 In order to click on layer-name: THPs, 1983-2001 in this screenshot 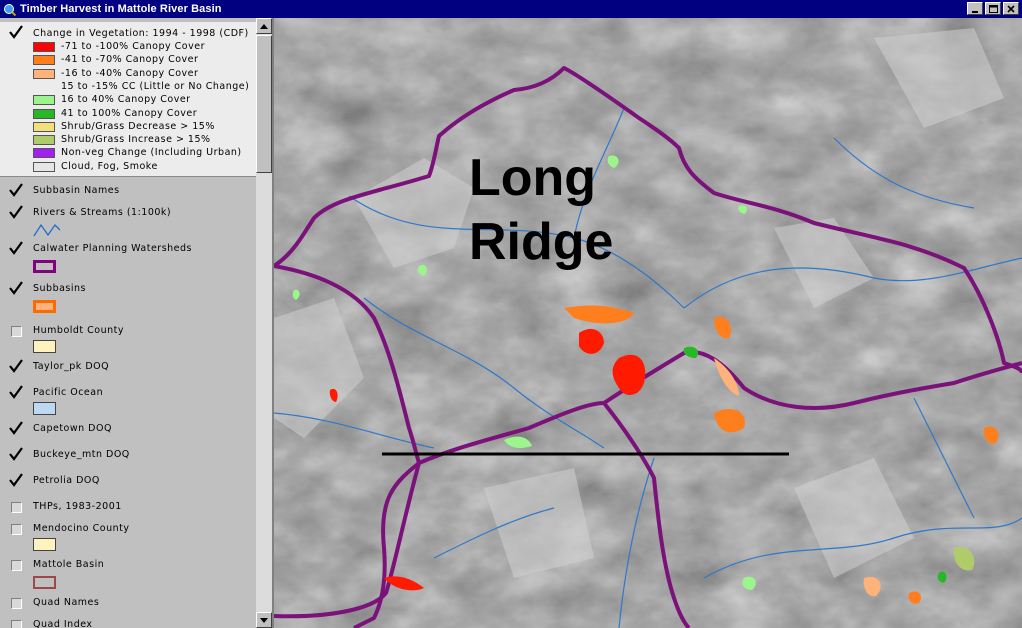, I will do `click(77, 506)`.